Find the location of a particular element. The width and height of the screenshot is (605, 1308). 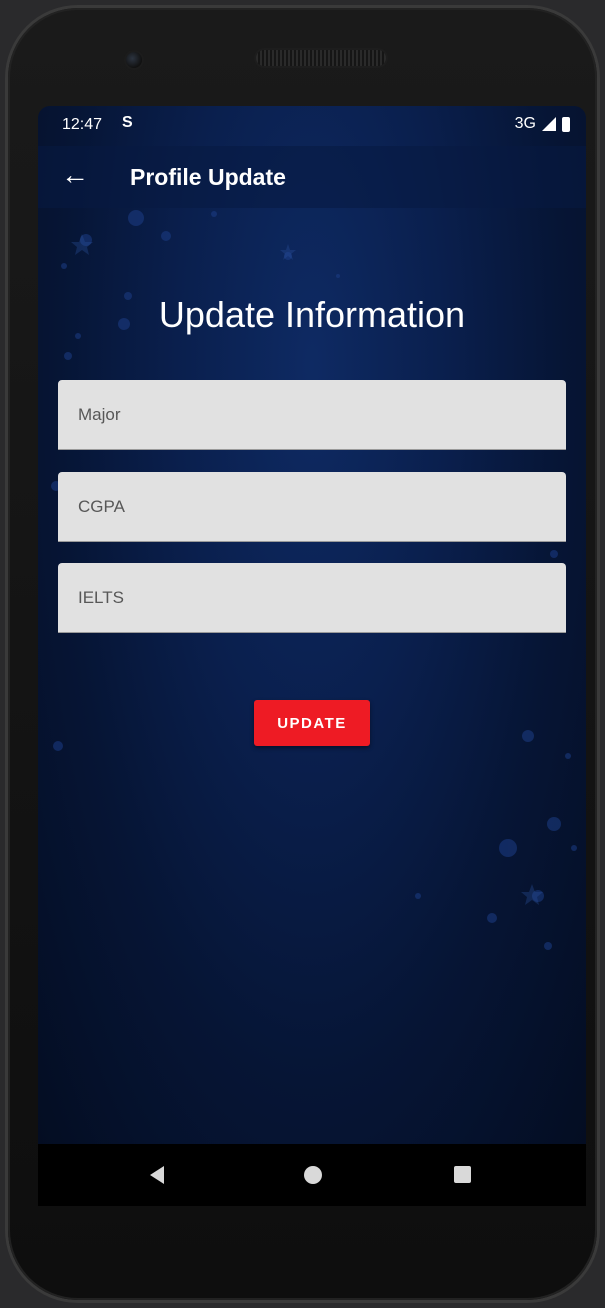

nav-home-icon is located at coordinates (313, 1175).